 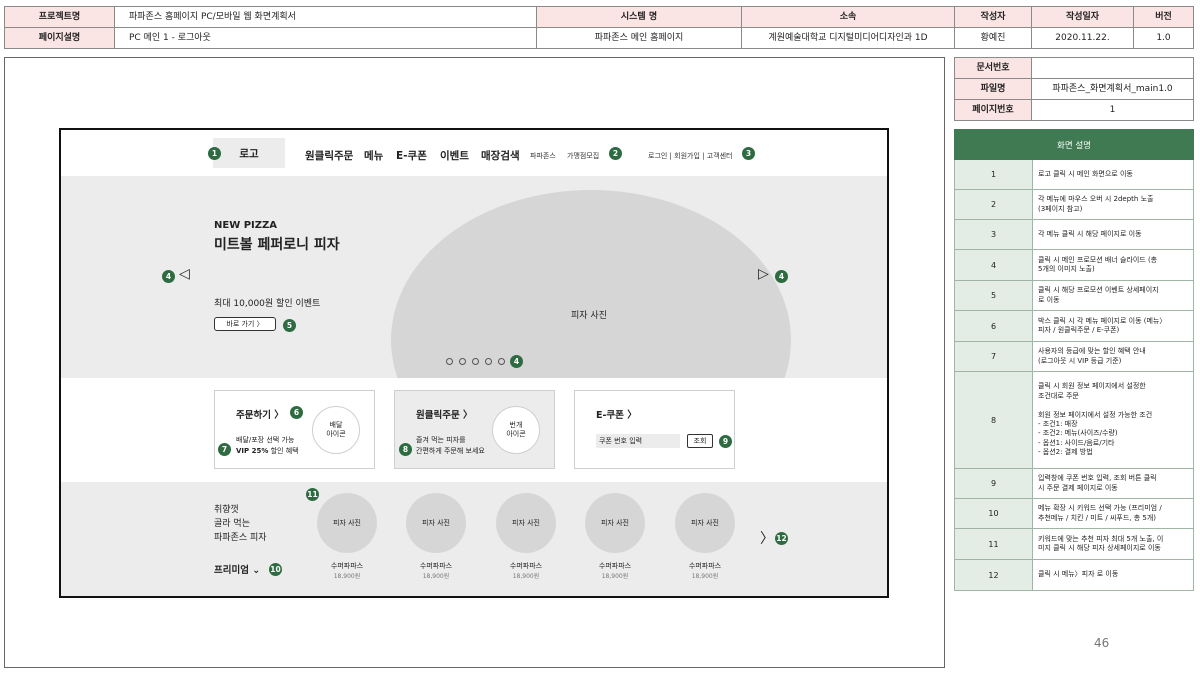 What do you see at coordinates (237, 569) in the screenshot?
I see `category-filter-dropdown: 프리미엄 ⌄` at bounding box center [237, 569].